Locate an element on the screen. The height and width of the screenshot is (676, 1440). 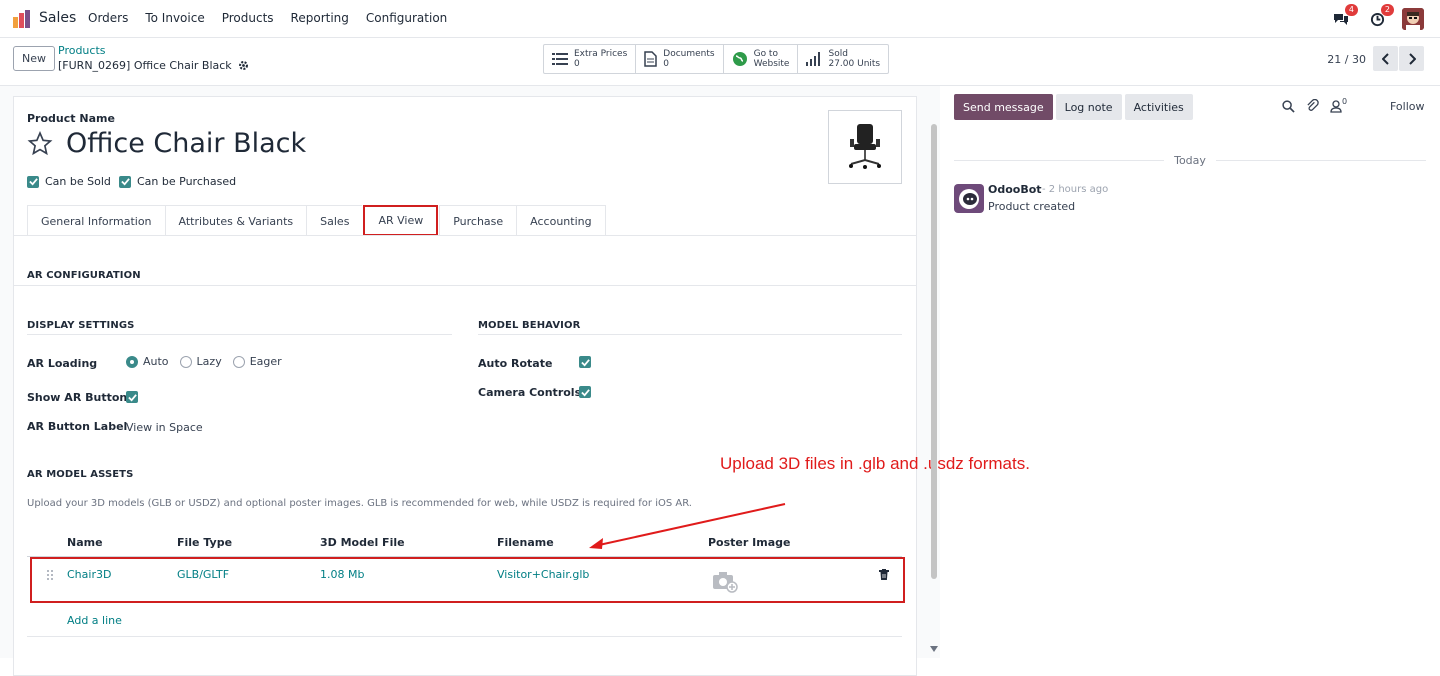
record-title: [FURN_0269] Office Chair Black is located at coordinates (153, 65).